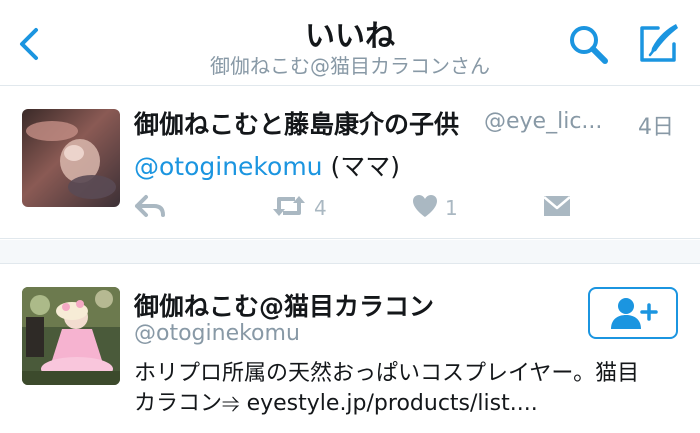 The height and width of the screenshot is (433, 700). Describe the element at coordinates (451, 208) in the screenshot. I see `like-count: 1` at that location.